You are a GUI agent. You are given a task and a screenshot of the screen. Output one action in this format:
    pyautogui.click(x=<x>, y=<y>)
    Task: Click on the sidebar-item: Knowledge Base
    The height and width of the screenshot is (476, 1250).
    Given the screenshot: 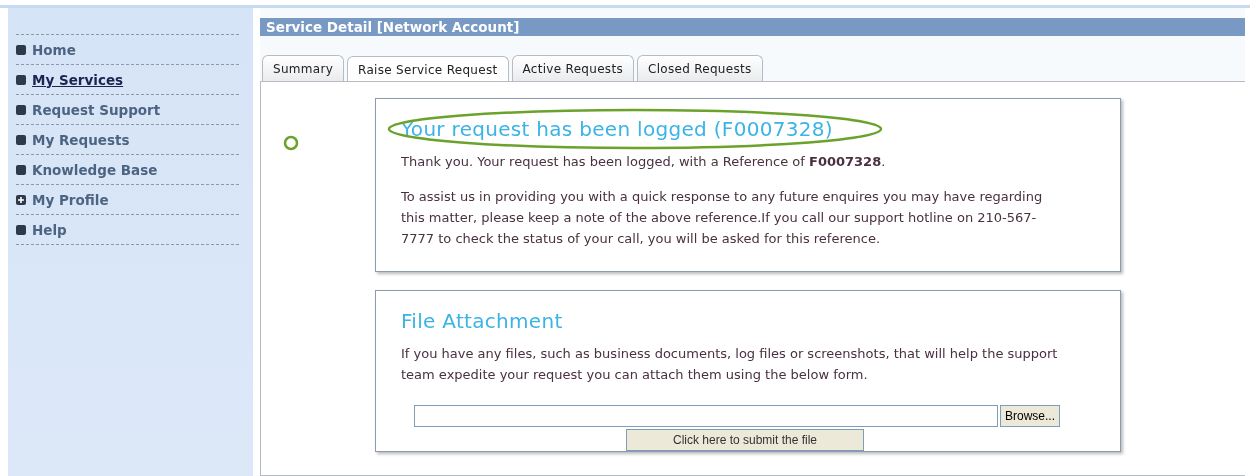 What is the action you would take?
    pyautogui.click(x=127, y=169)
    